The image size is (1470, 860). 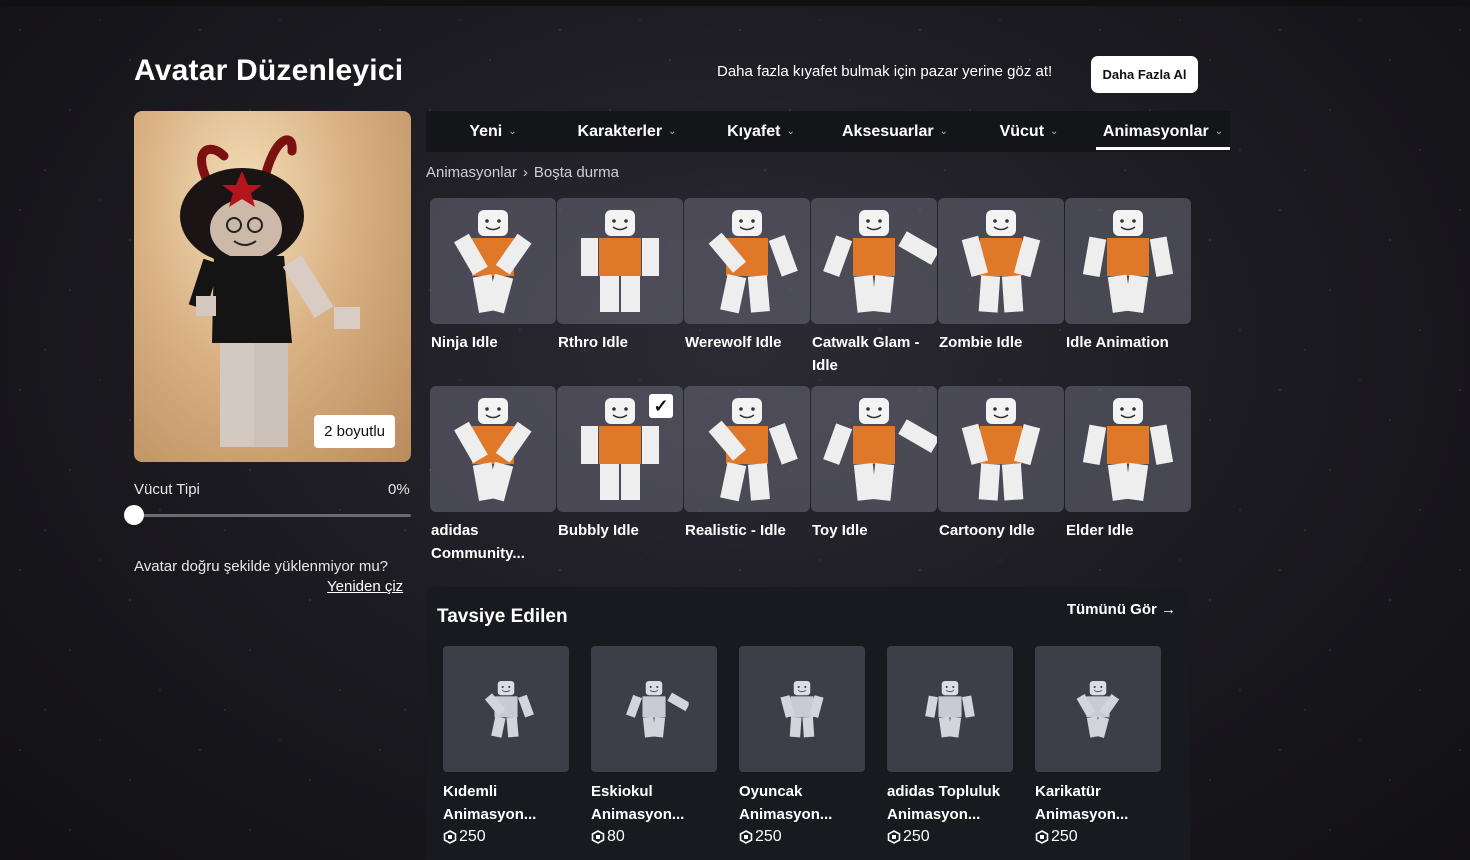 What do you see at coordinates (399, 489) in the screenshot?
I see `body-type-value: 0%` at bounding box center [399, 489].